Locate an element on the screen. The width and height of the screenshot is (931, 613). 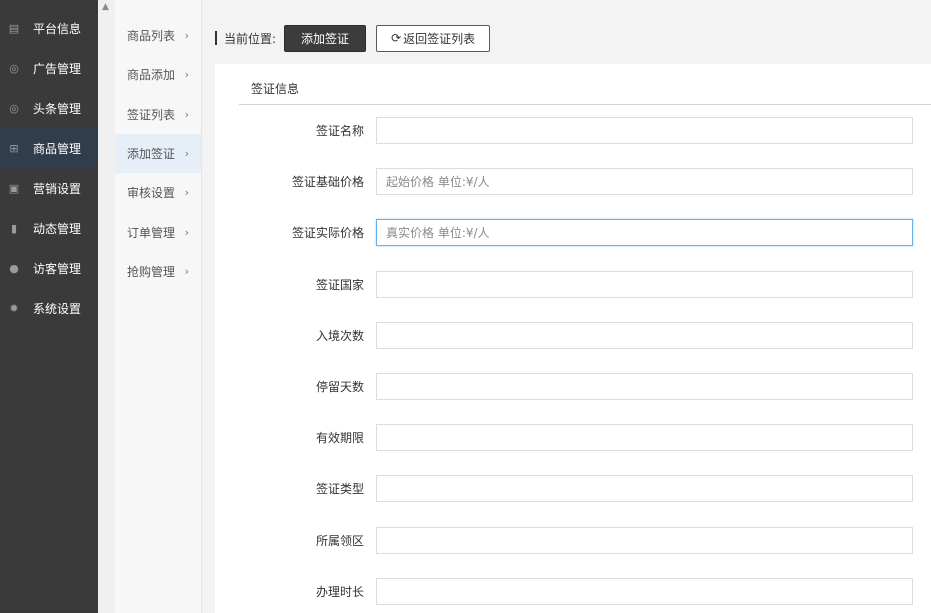
sidebar-item: ⊞ 商品管理 is located at coordinates (49, 148).